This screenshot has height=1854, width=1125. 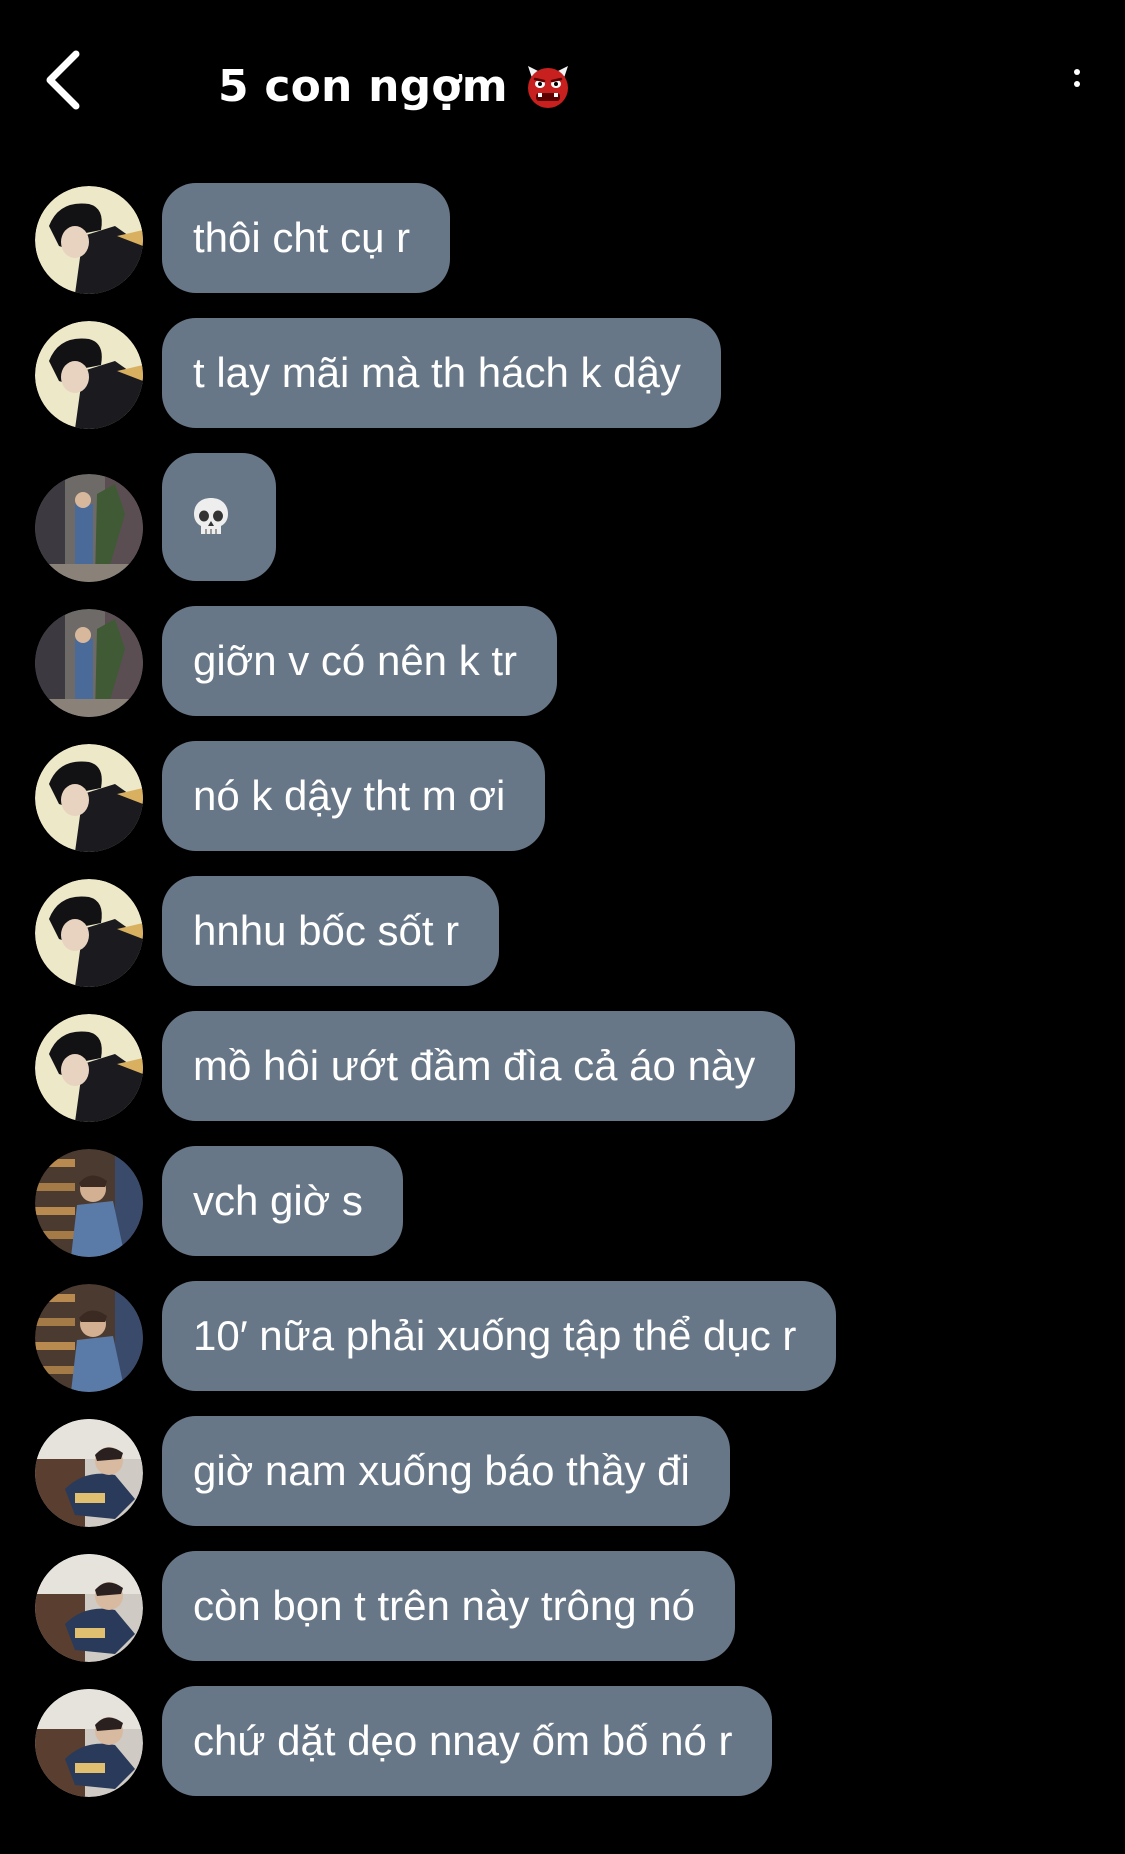 I want to click on message-row: t lay mãi mà th hách k dậy, so click(x=562, y=374).